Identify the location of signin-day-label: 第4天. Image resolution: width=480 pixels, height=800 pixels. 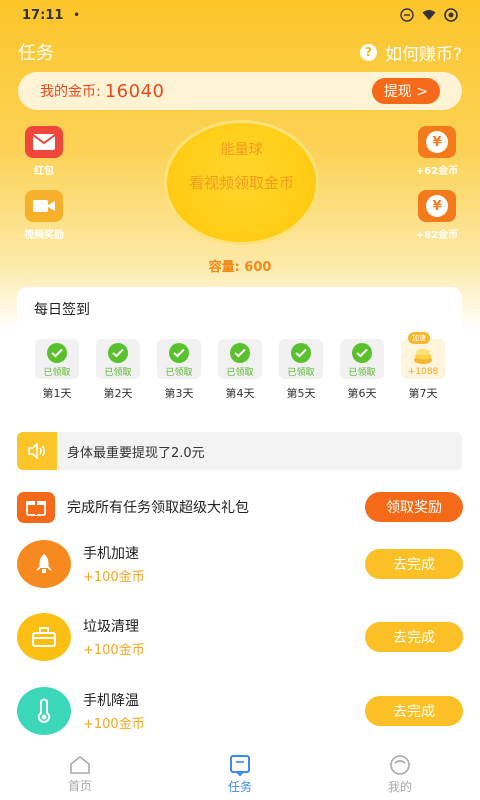
(240, 393).